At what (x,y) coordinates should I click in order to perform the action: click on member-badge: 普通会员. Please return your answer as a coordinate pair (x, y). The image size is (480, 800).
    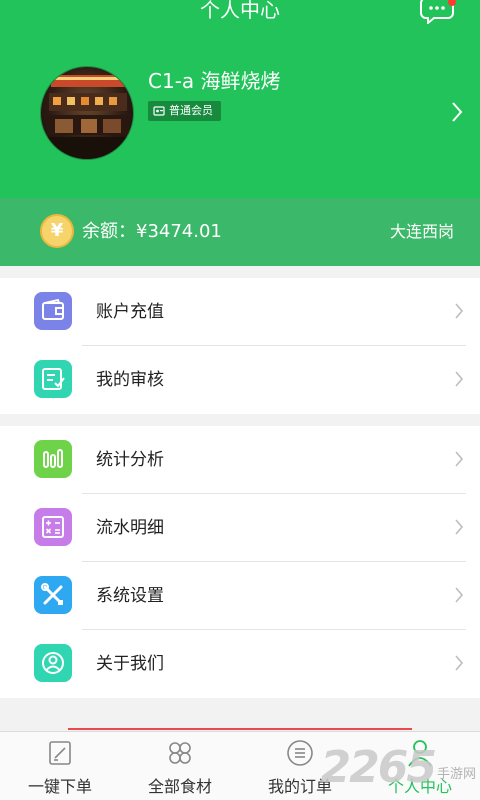
    Looking at the image, I should click on (184, 111).